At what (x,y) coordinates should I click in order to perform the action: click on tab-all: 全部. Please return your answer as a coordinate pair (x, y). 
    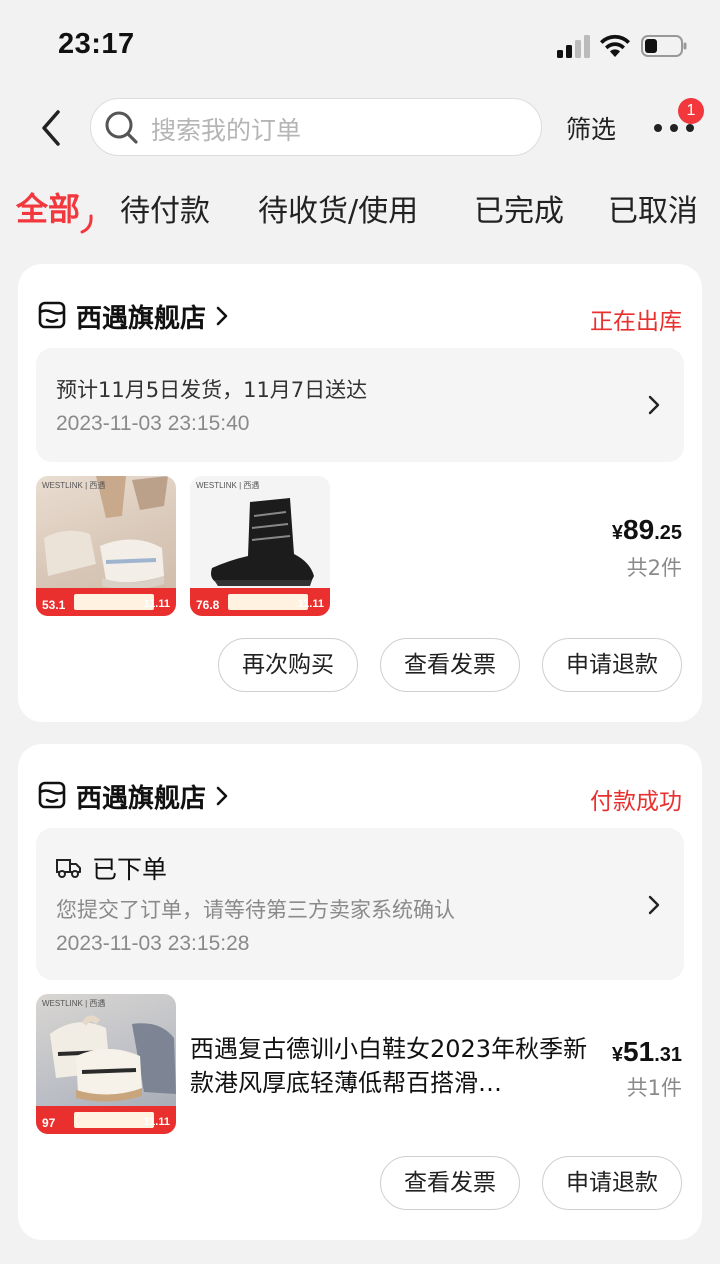
    Looking at the image, I should click on (48, 207).